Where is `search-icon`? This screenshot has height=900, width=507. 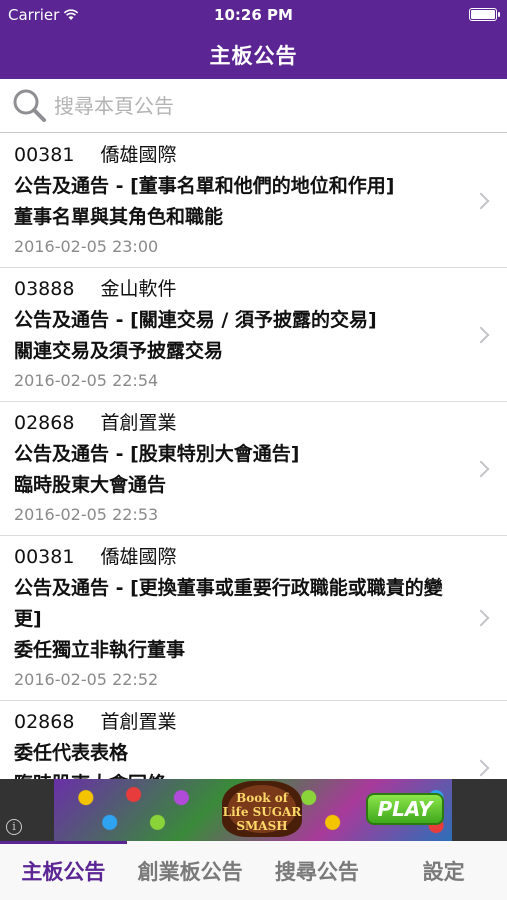 search-icon is located at coordinates (29, 105).